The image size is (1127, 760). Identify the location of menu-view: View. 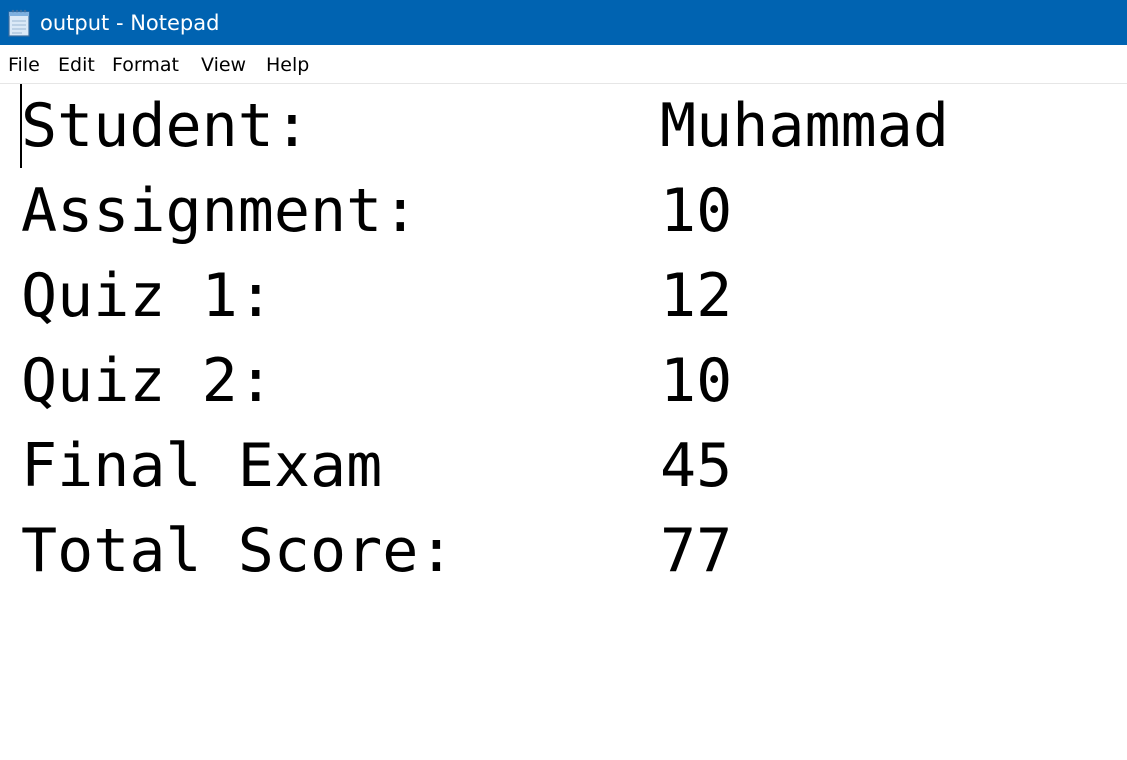
(223, 65).